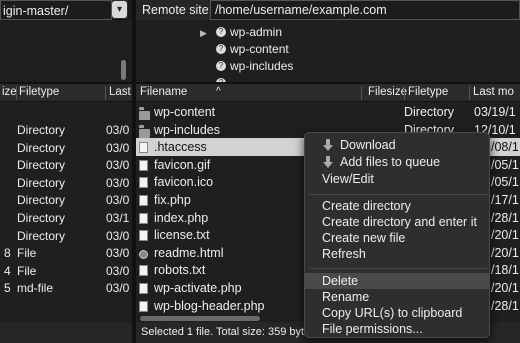 The image size is (520, 343). I want to click on local-path-field: igin-master/, so click(56, 10).